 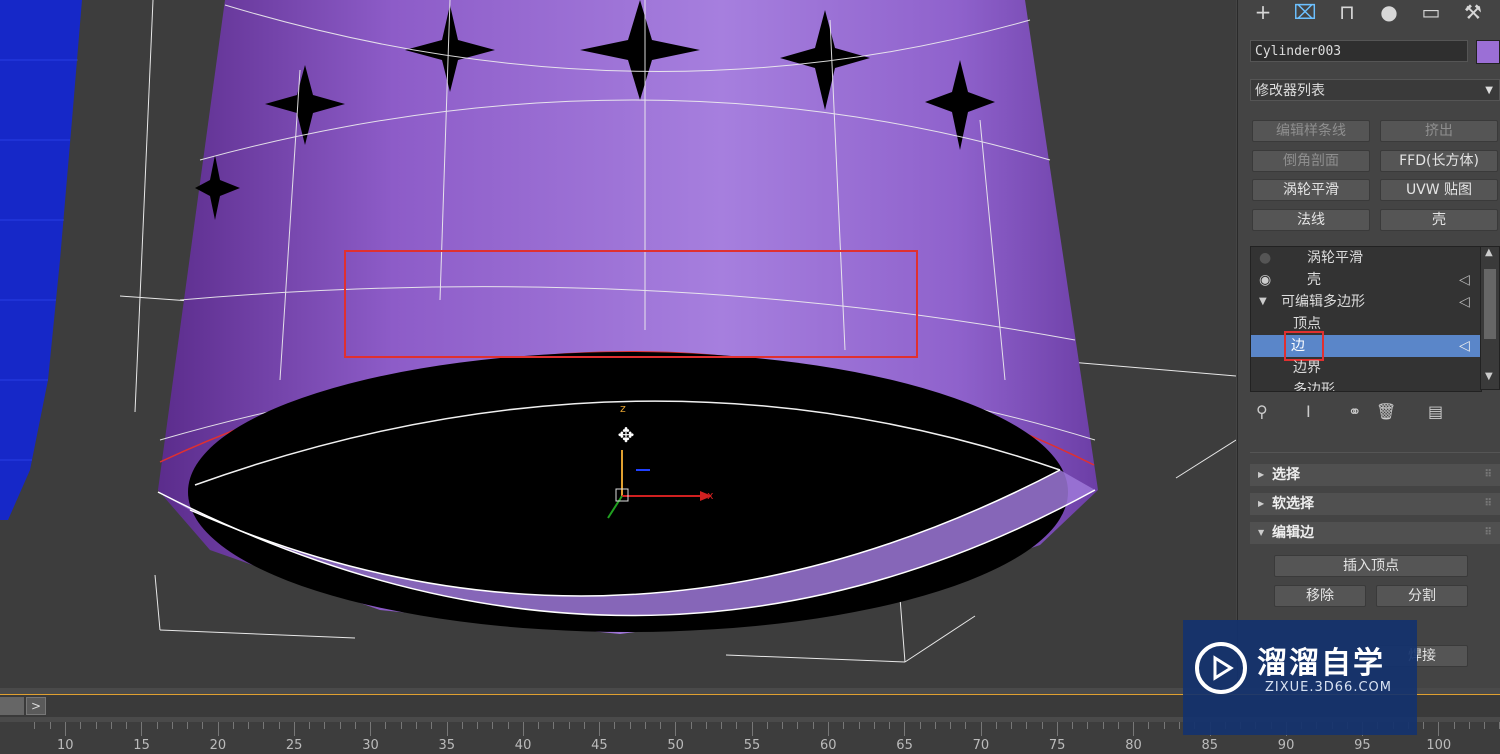 I want to click on object-color-swatch, so click(x=1488, y=52).